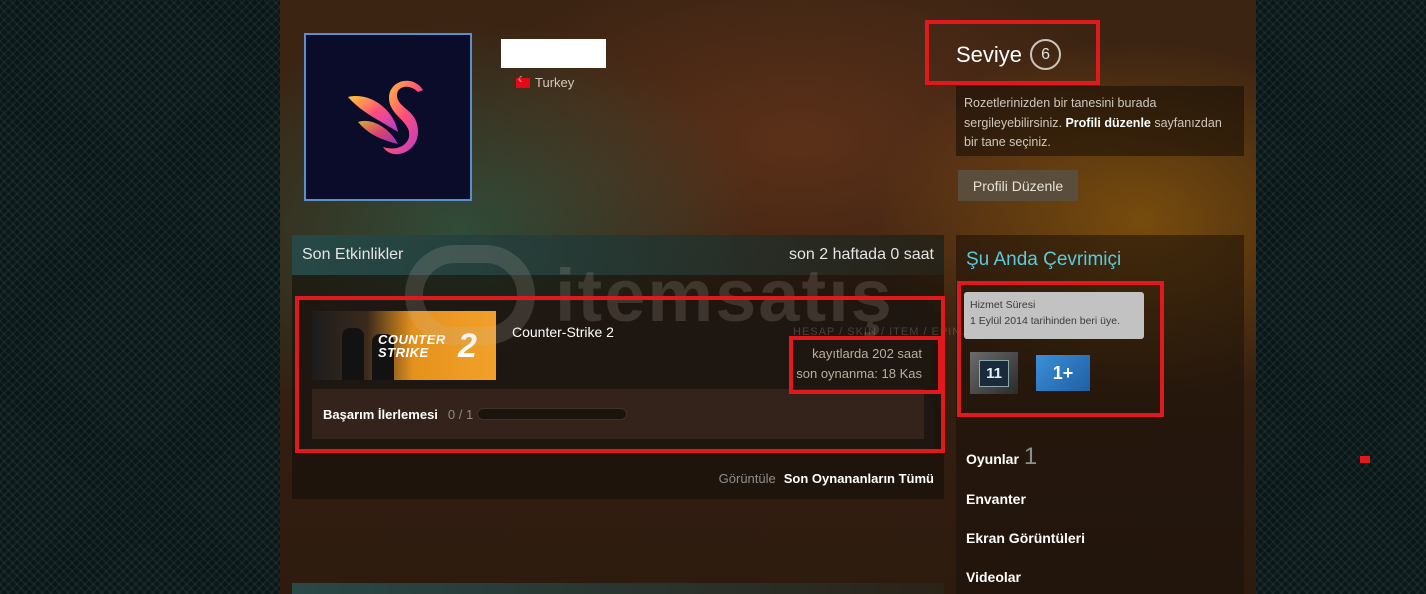  What do you see at coordinates (552, 414) in the screenshot?
I see `achievement-progress-bar` at bounding box center [552, 414].